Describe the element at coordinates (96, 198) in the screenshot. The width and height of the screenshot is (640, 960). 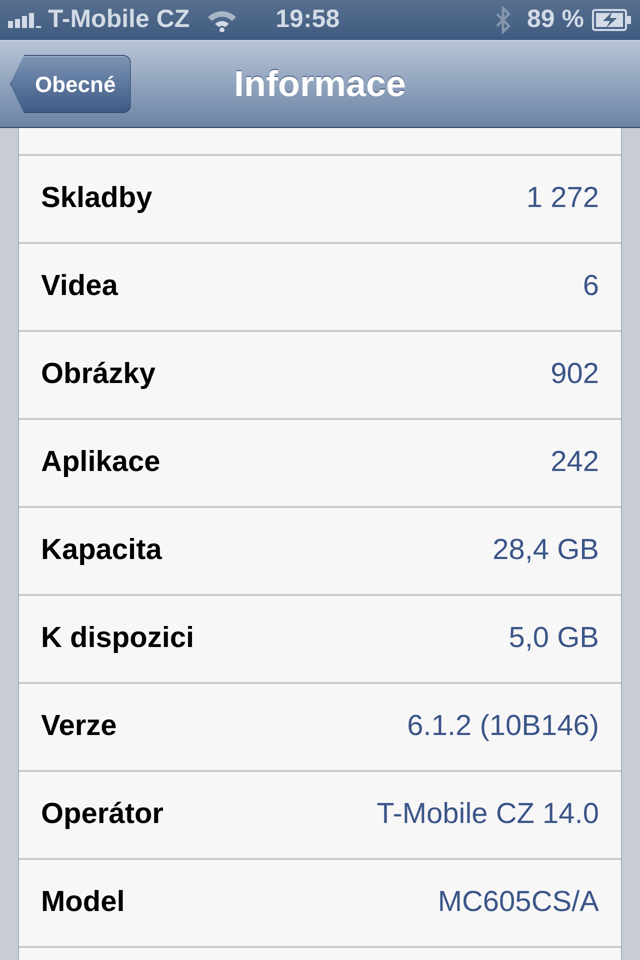
I see `row-label: Skladby` at that location.